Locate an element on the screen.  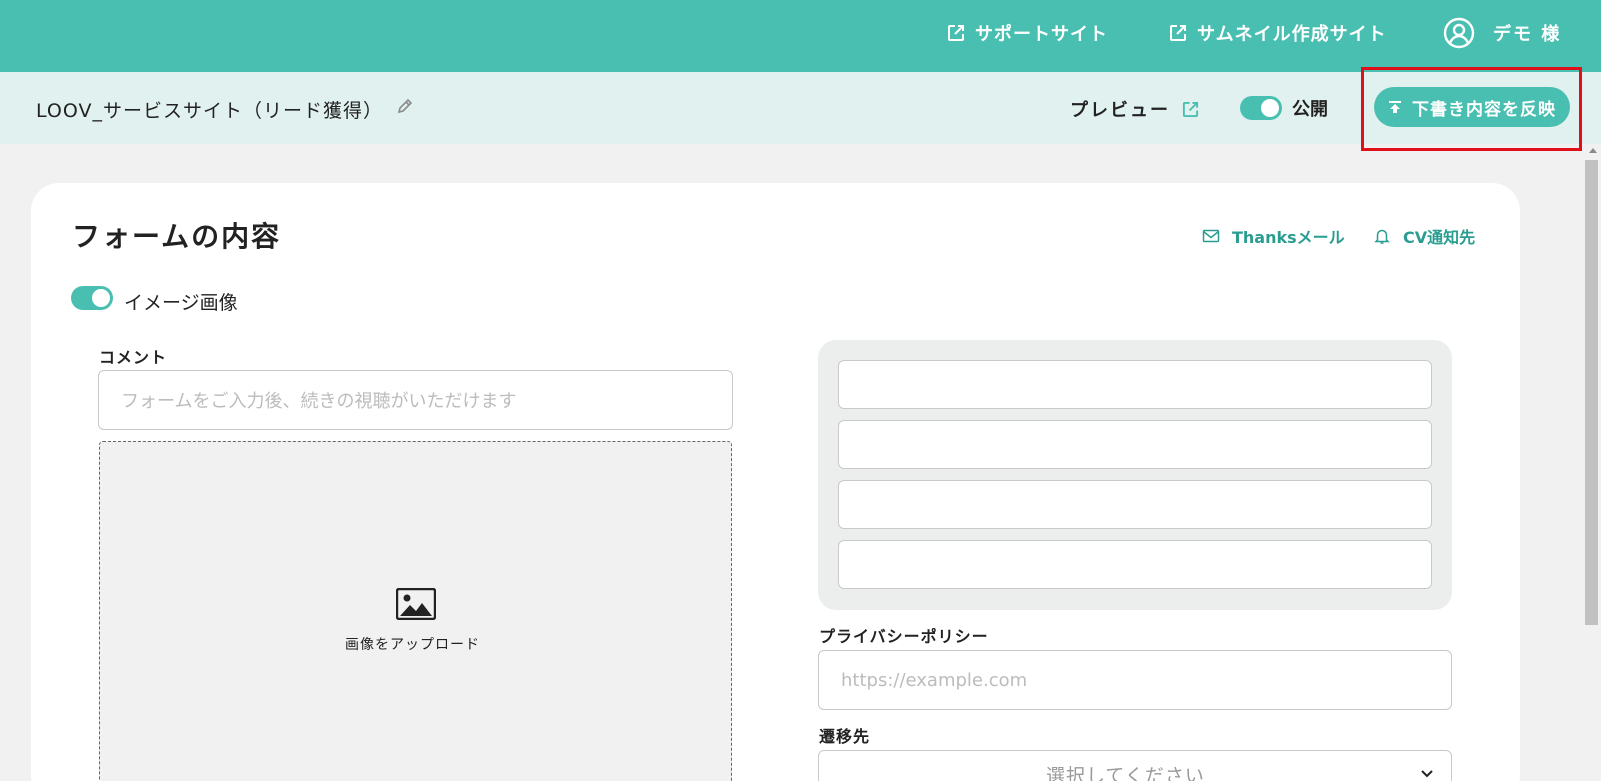
scroll-up-arrow is located at coordinates (1593, 150).